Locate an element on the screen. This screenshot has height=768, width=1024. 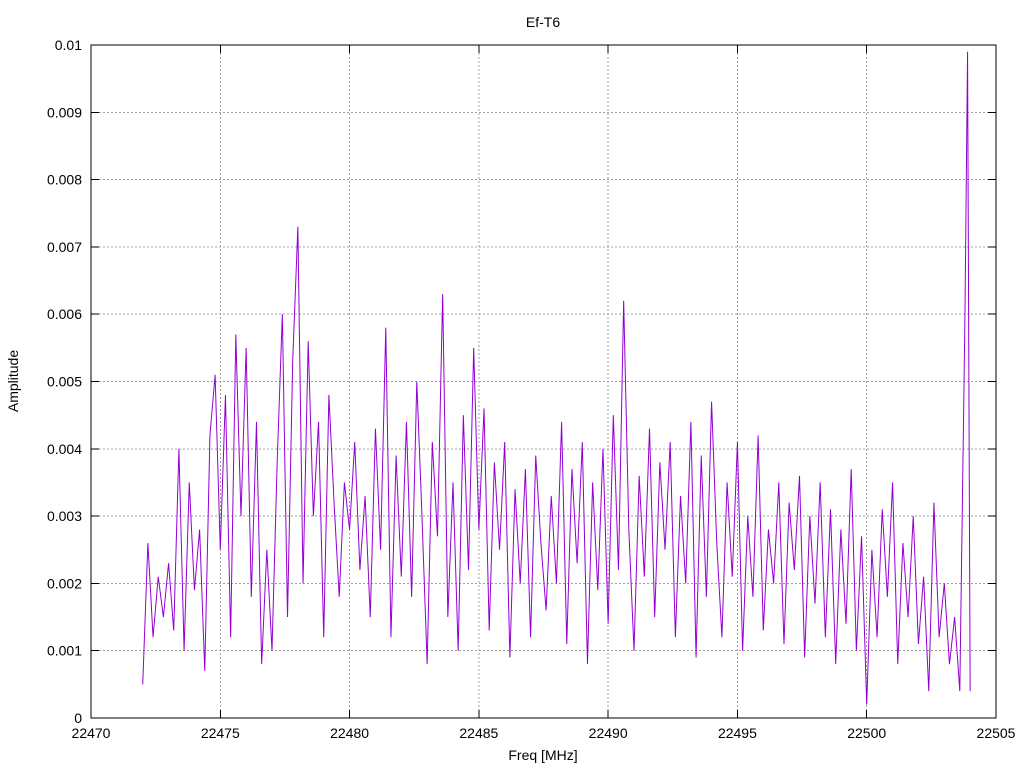
x-tick-label: 22495 is located at coordinates (737, 733).